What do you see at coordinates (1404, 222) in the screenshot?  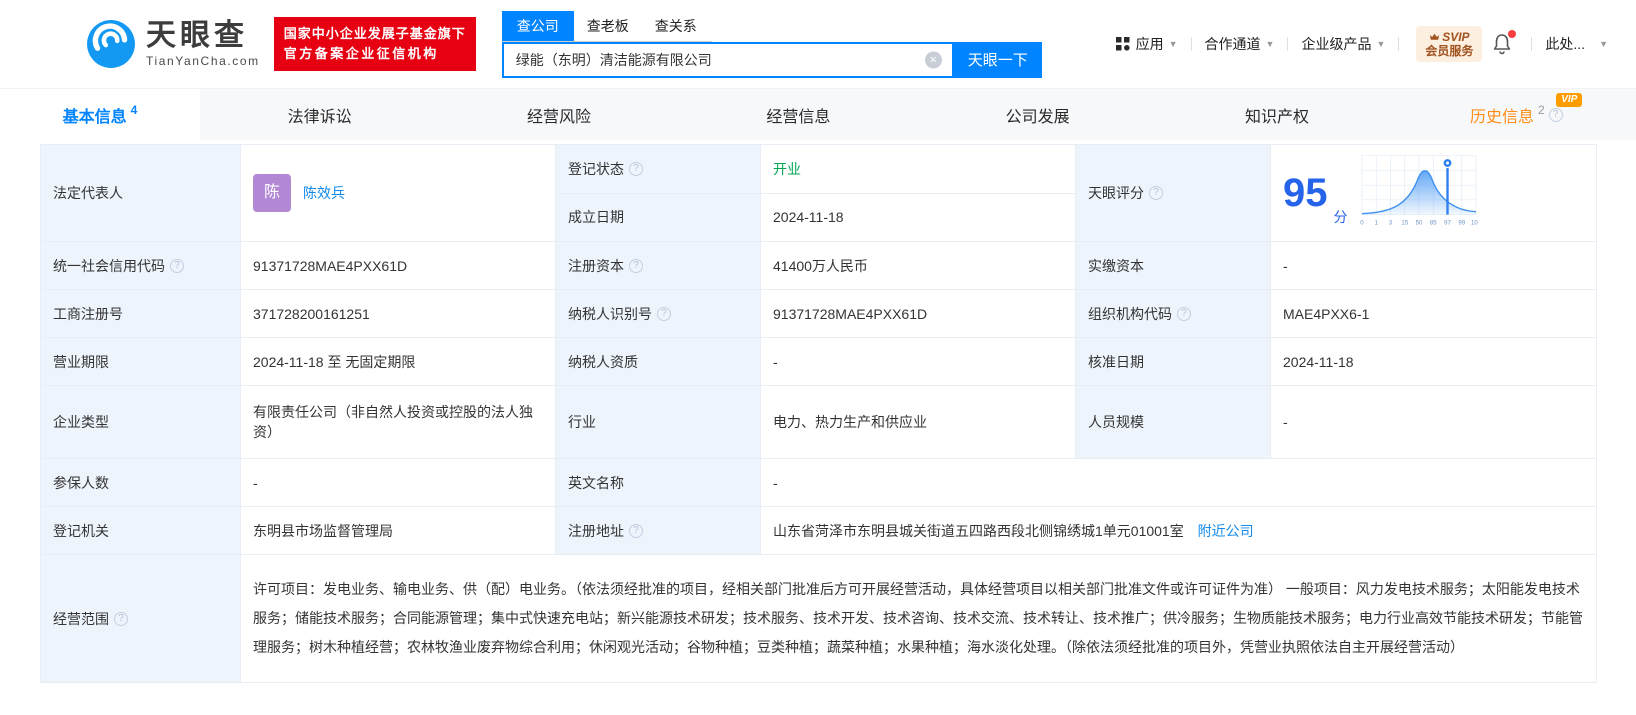 I see `svg-text: 15` at bounding box center [1404, 222].